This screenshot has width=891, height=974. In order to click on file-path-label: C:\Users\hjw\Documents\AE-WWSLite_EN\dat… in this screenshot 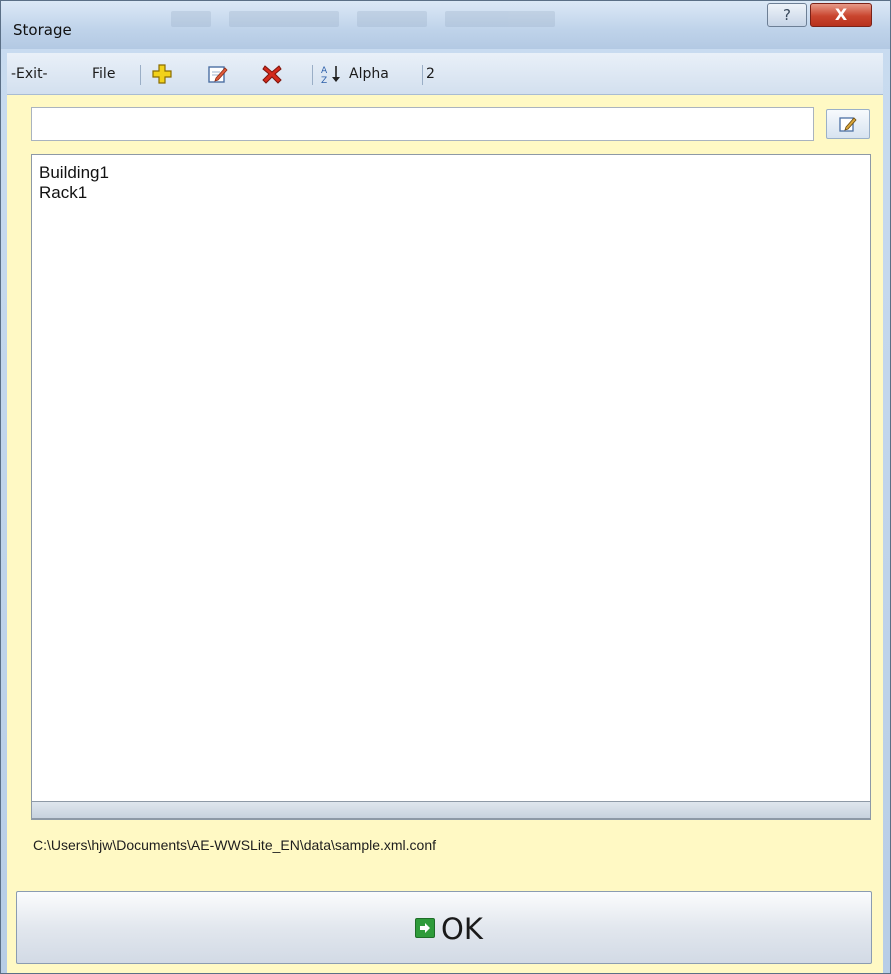, I will do `click(235, 845)`.